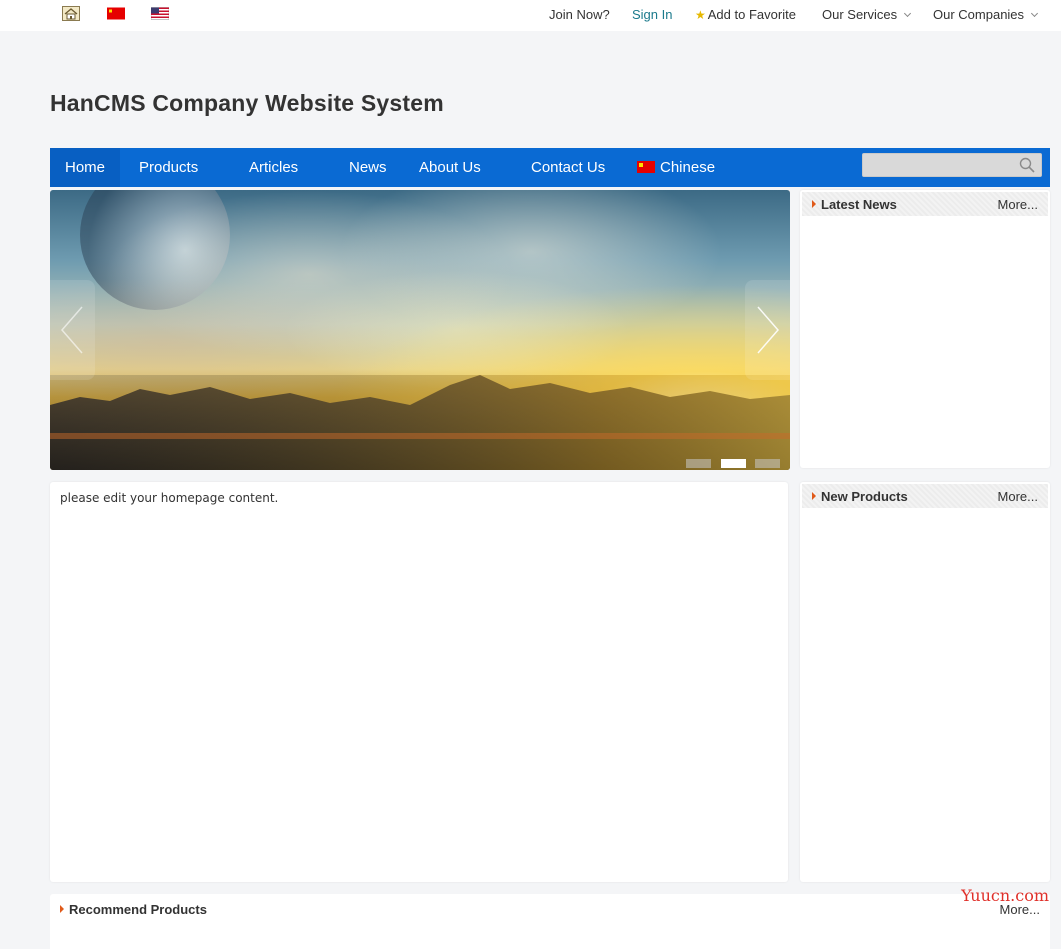 The height and width of the screenshot is (949, 1061). What do you see at coordinates (169, 498) in the screenshot?
I see `homepage-content-text: please edit your homepage content.` at bounding box center [169, 498].